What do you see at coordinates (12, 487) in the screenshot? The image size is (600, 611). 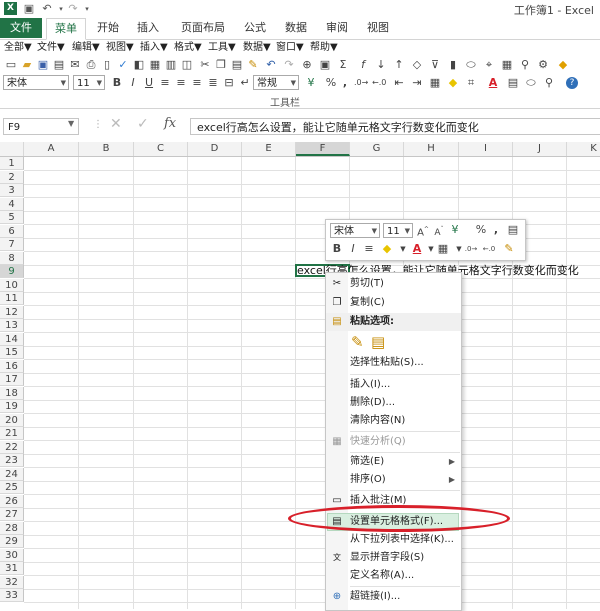 I see `row-header: 25` at bounding box center [12, 487].